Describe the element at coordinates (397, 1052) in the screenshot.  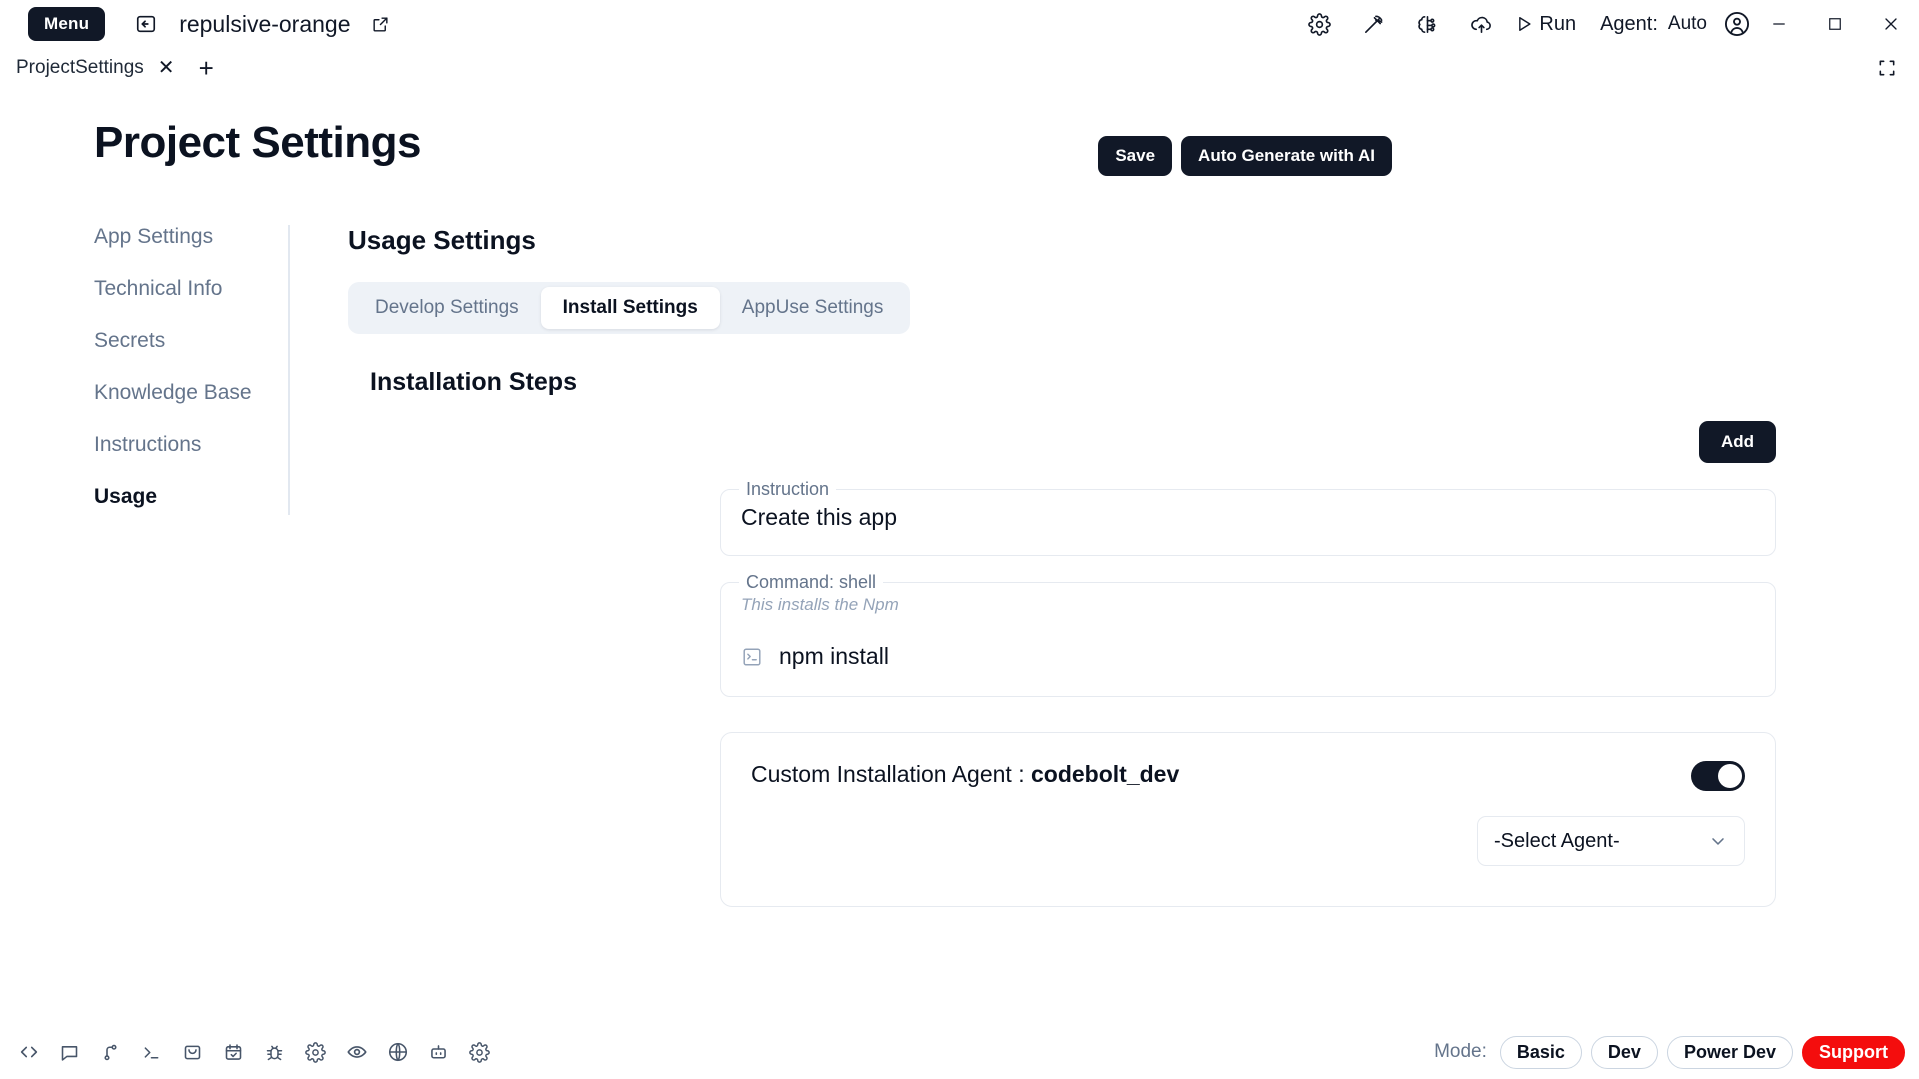
I see `globe-icon` at that location.